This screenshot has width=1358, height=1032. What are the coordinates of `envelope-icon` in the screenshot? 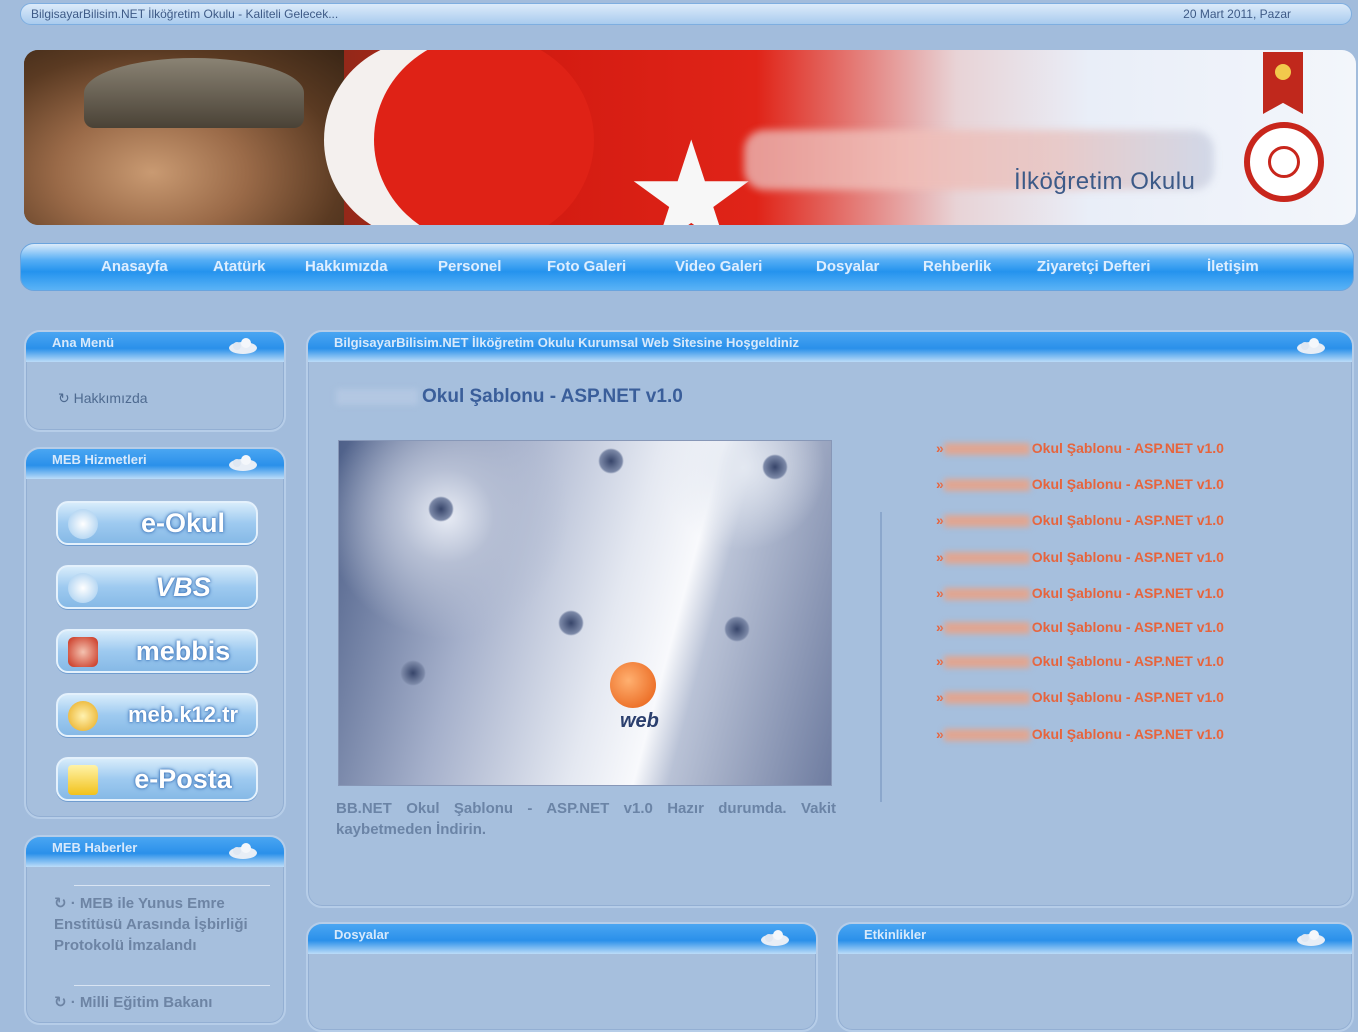 It's located at (83, 780).